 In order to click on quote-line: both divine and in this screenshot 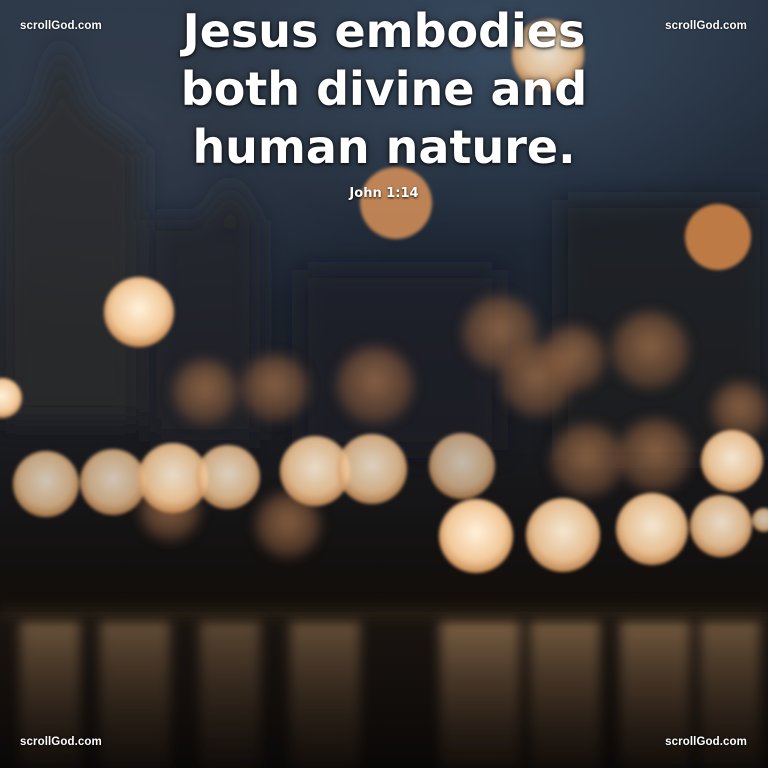, I will do `click(384, 89)`.